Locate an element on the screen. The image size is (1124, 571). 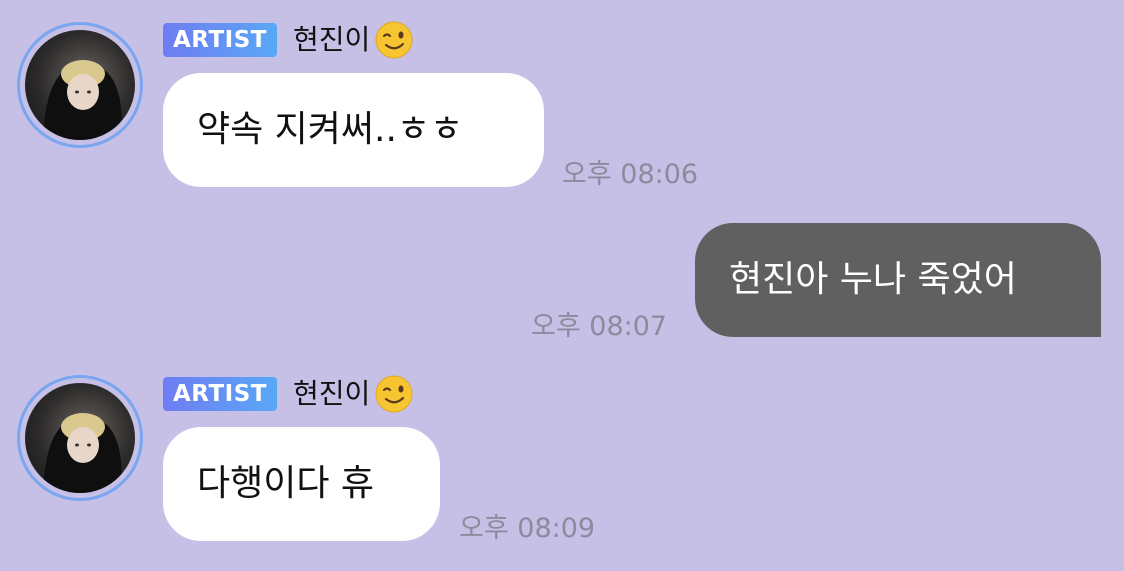
message-text: 현진아 누나 죽었어 is located at coordinates (873, 279).